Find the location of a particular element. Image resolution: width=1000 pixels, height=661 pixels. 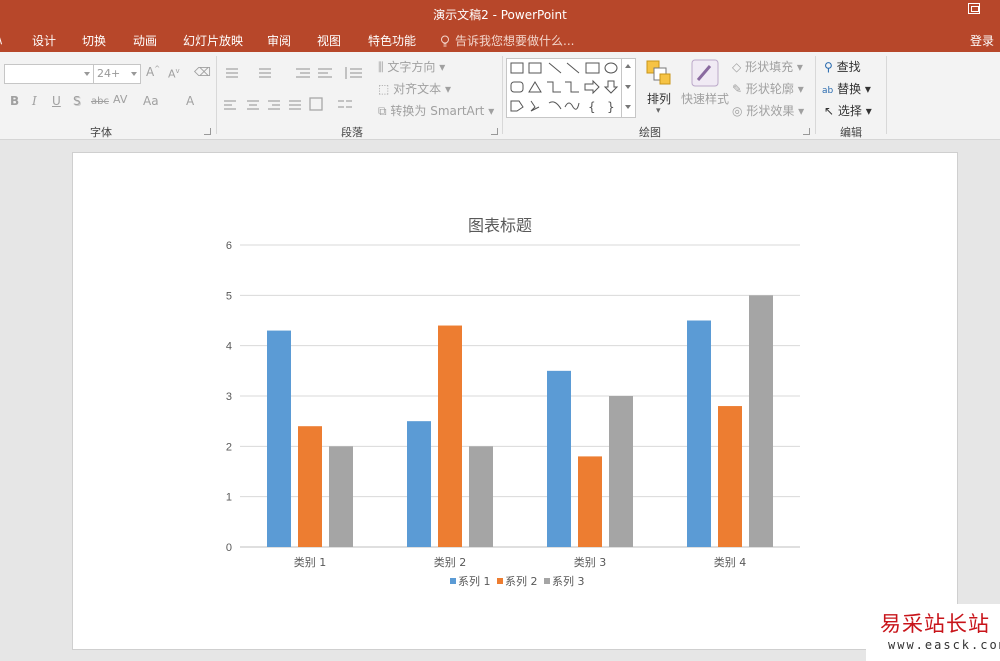

y-tick-label: 4 is located at coordinates (229, 347).